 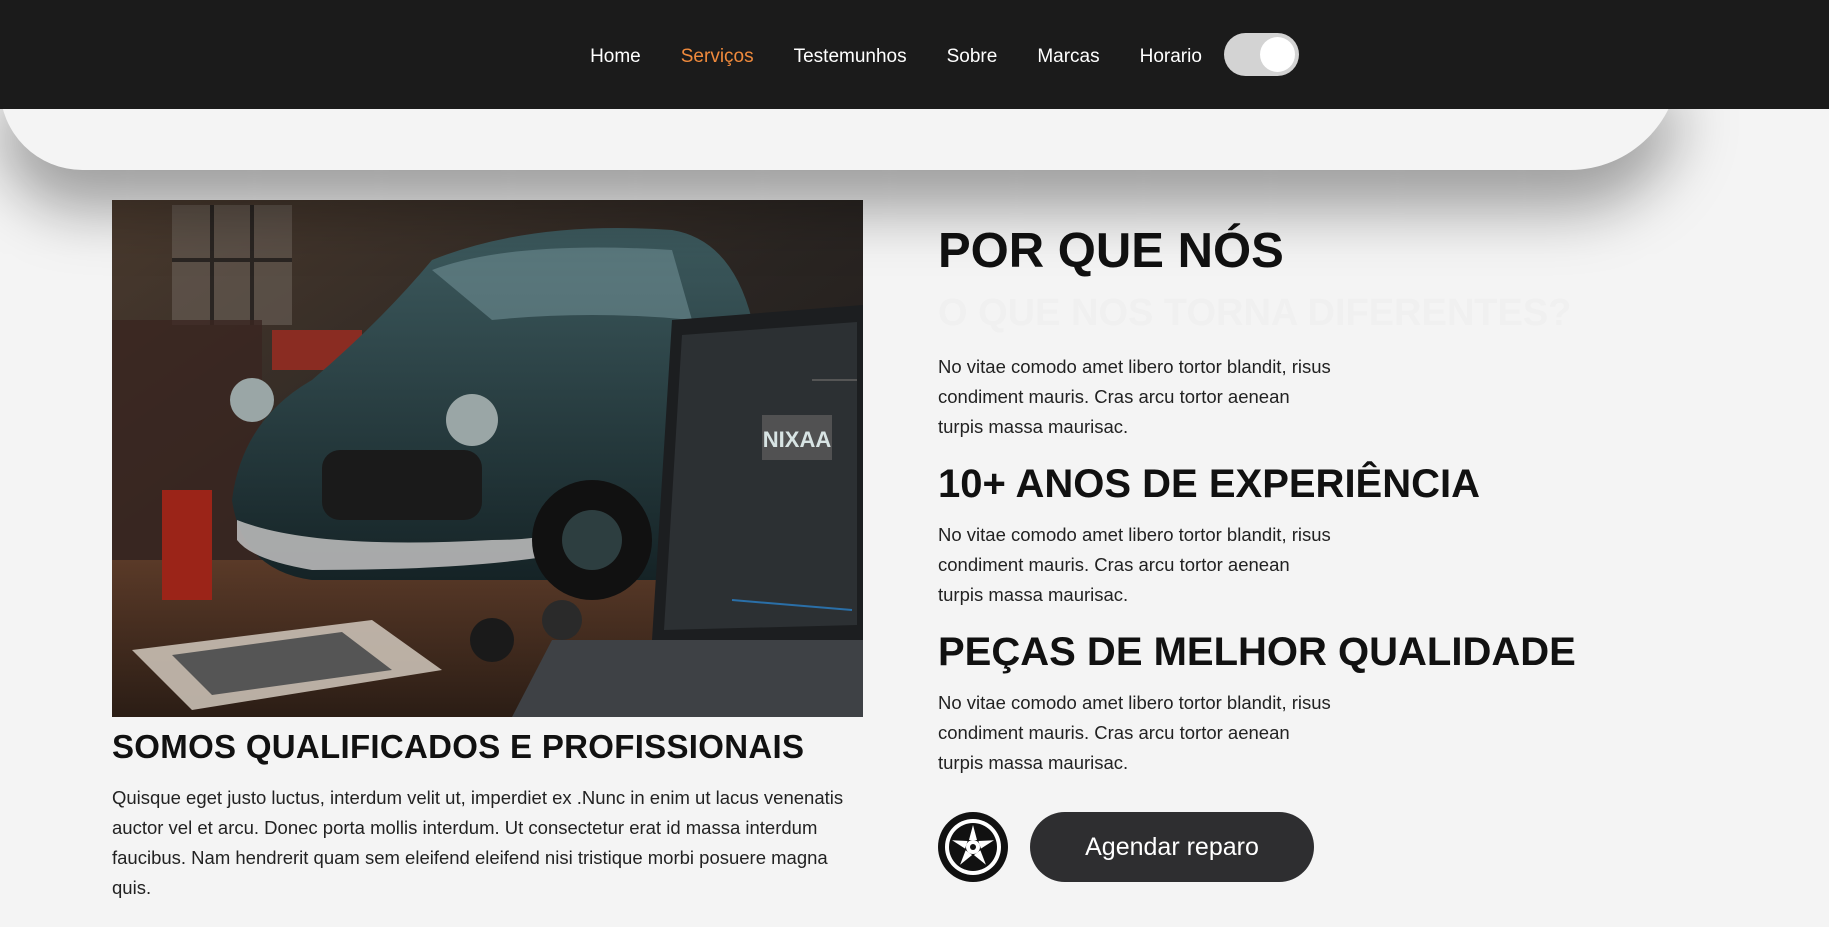 What do you see at coordinates (1111, 251) in the screenshot?
I see `why-us-title: POR QUE NÓS` at bounding box center [1111, 251].